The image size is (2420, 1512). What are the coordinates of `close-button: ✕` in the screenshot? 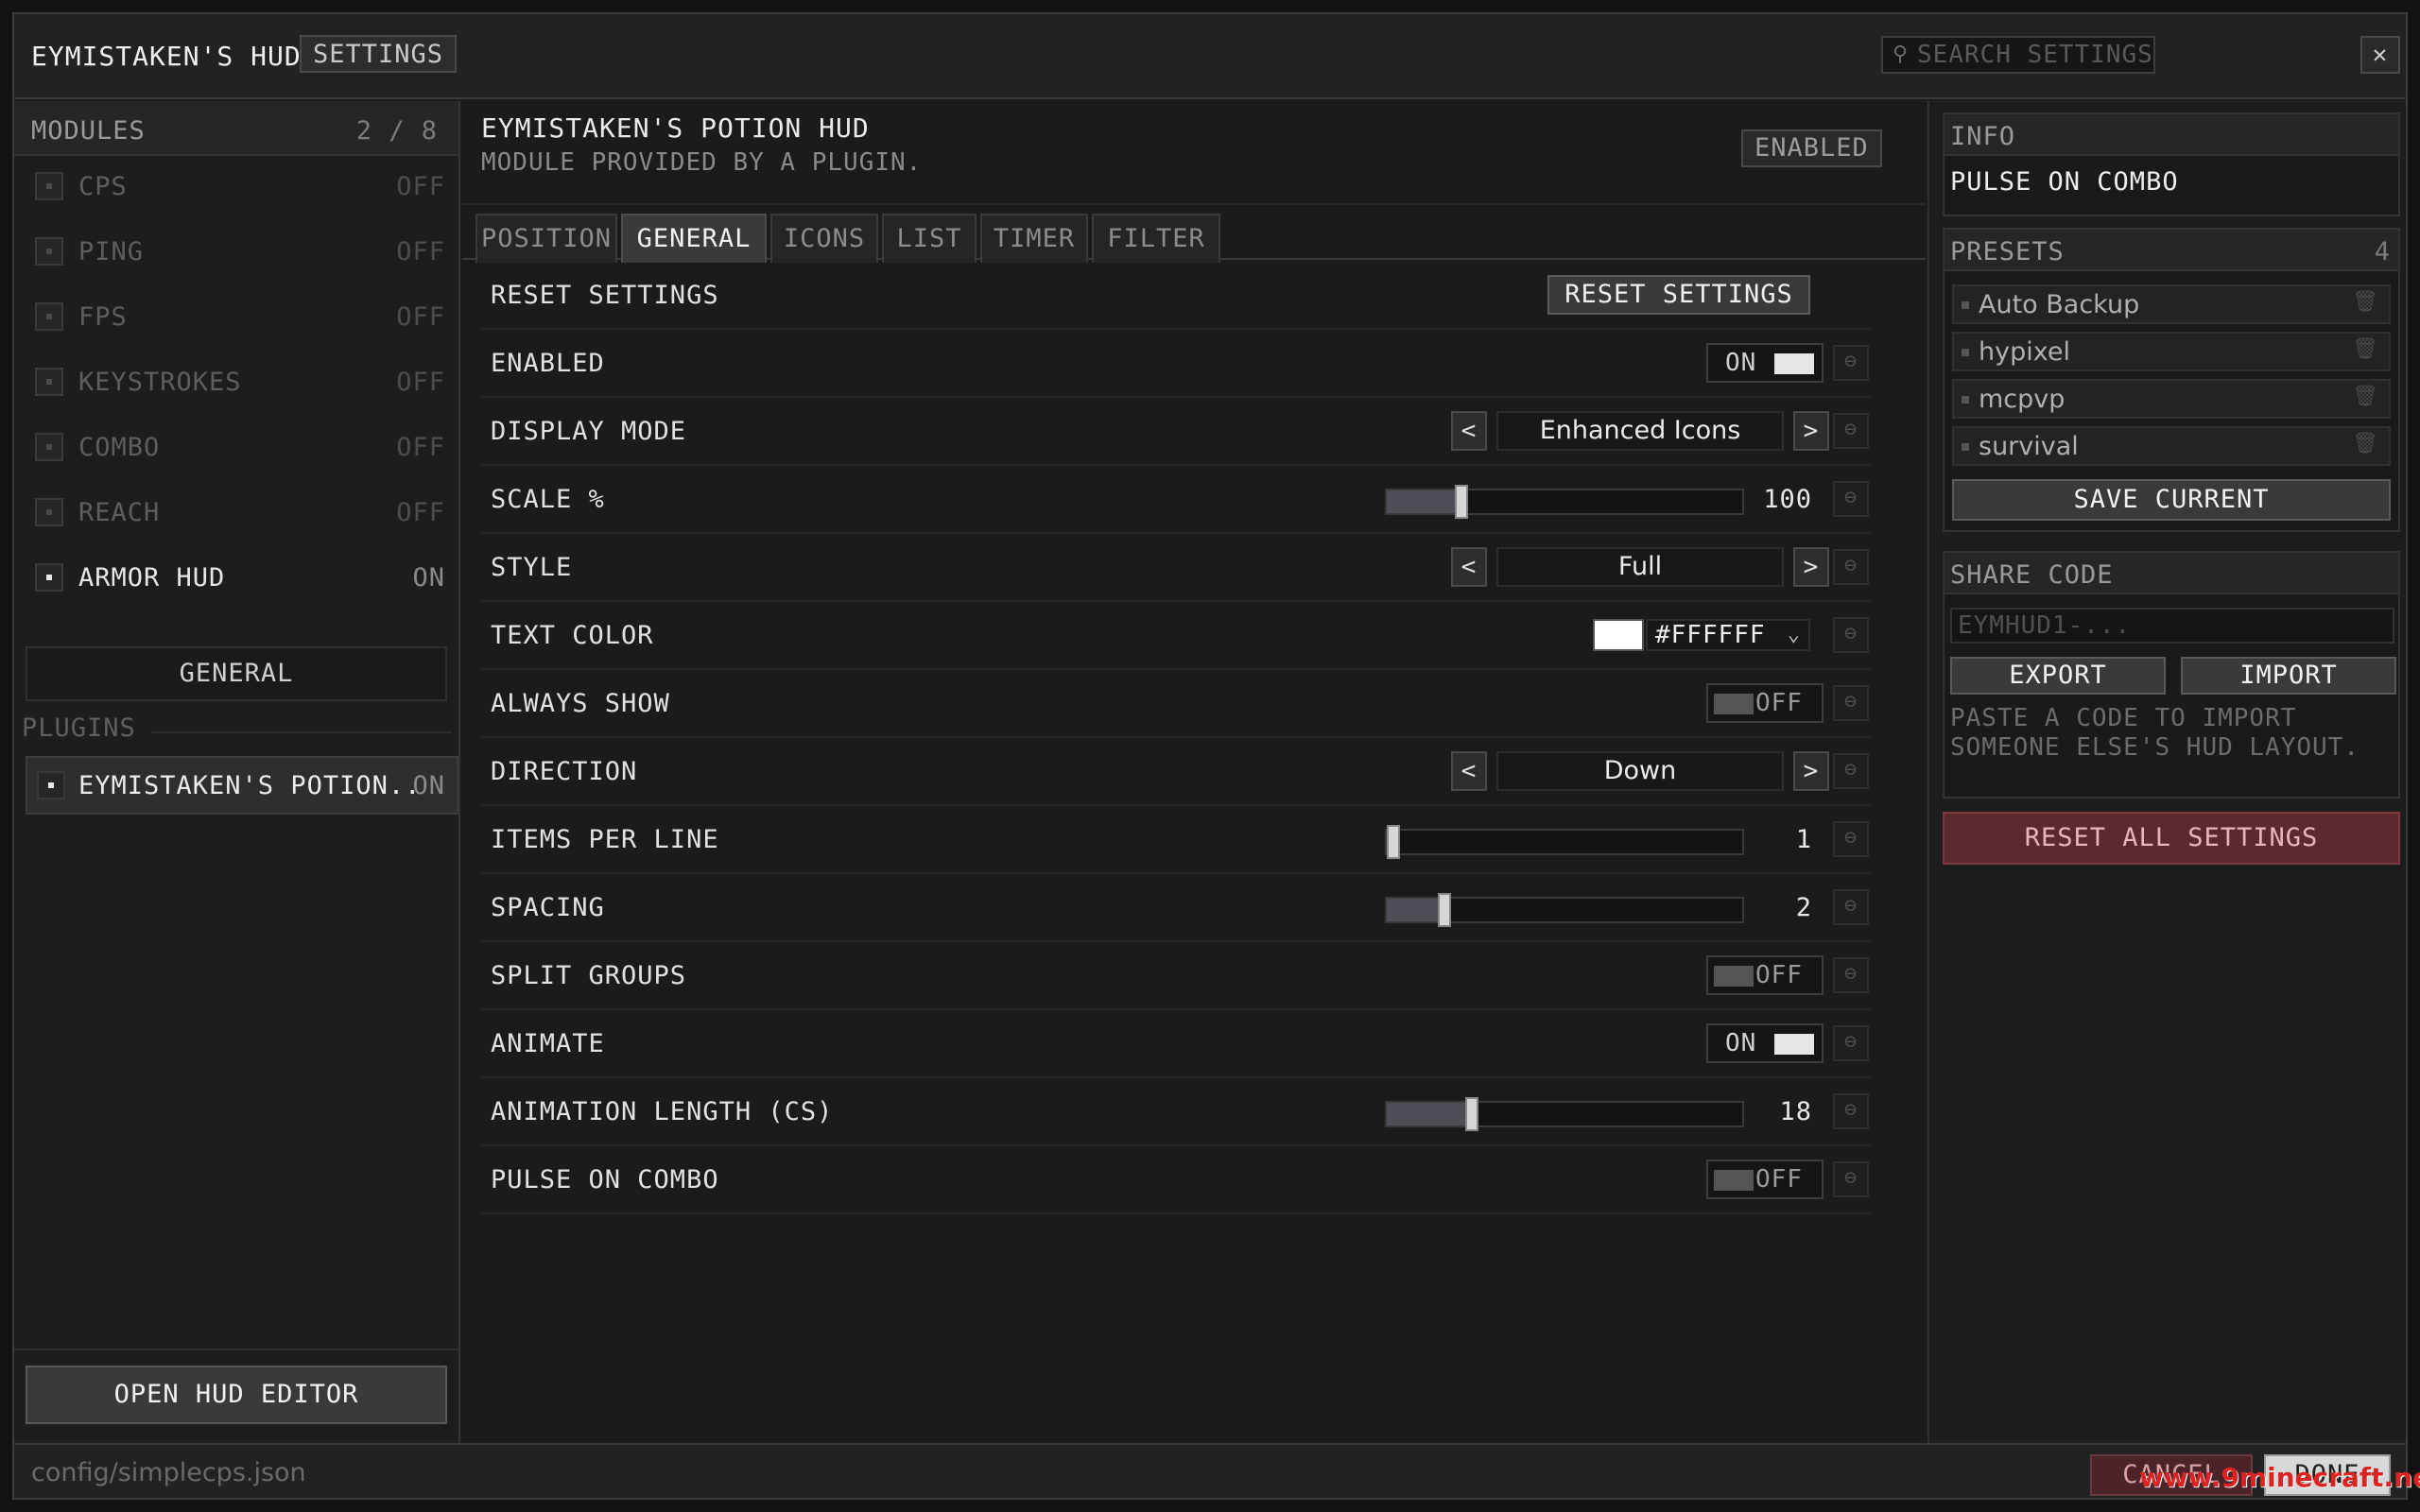 It's located at (2380, 55).